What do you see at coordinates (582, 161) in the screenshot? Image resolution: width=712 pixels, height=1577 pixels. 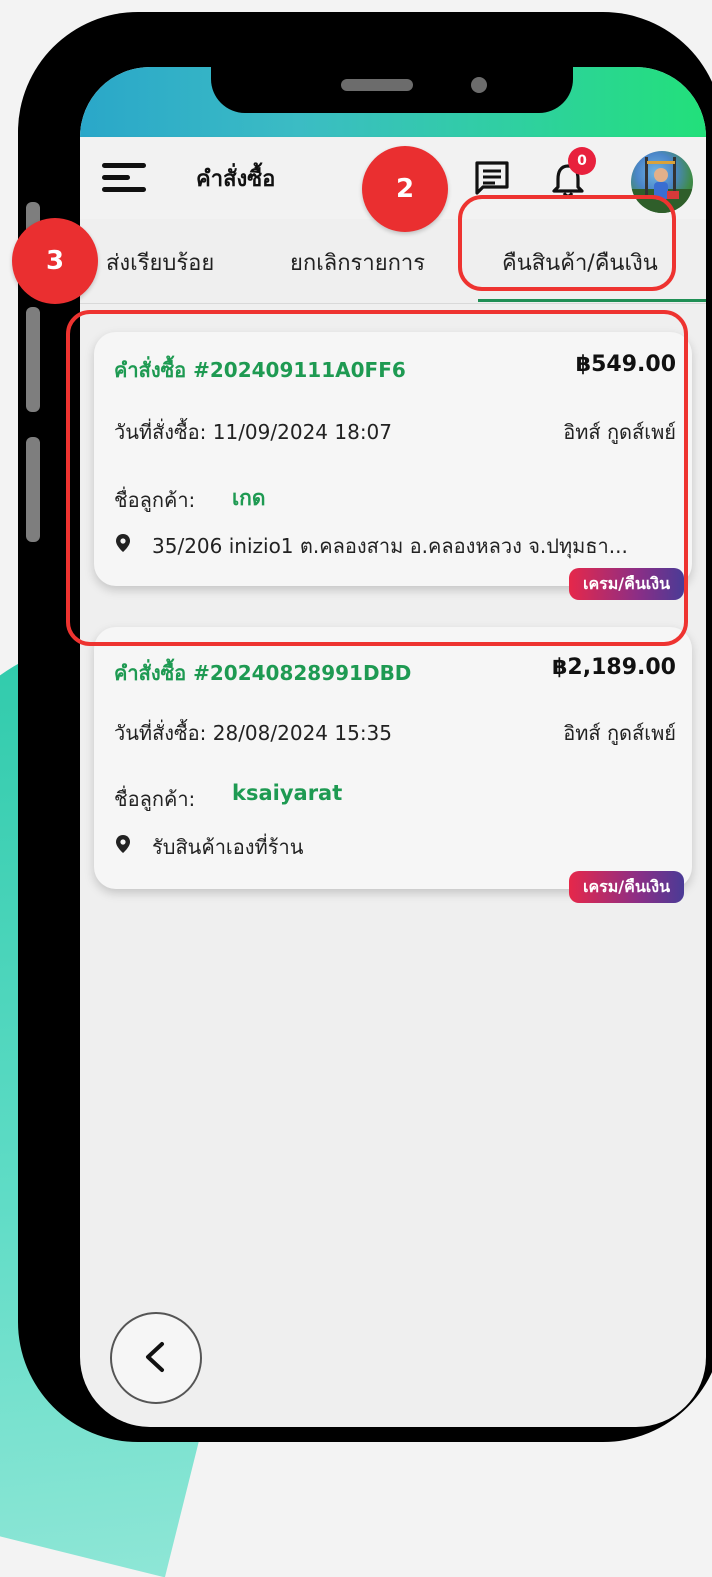 I see `notification-badge: 0` at bounding box center [582, 161].